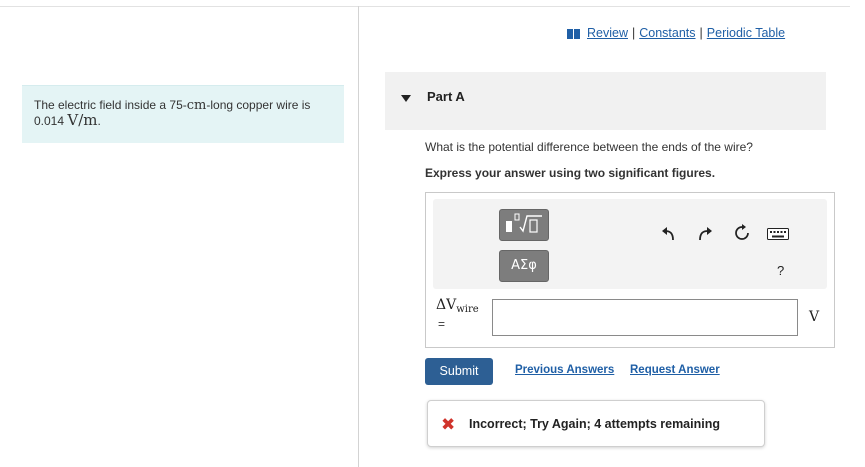  I want to click on review-link: Review, so click(607, 33).